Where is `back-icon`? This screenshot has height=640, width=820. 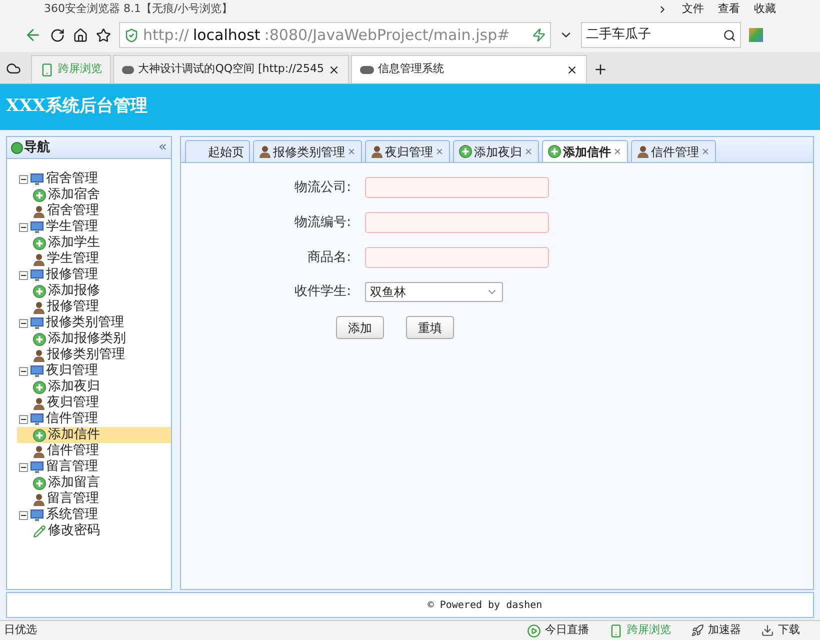
back-icon is located at coordinates (33, 35).